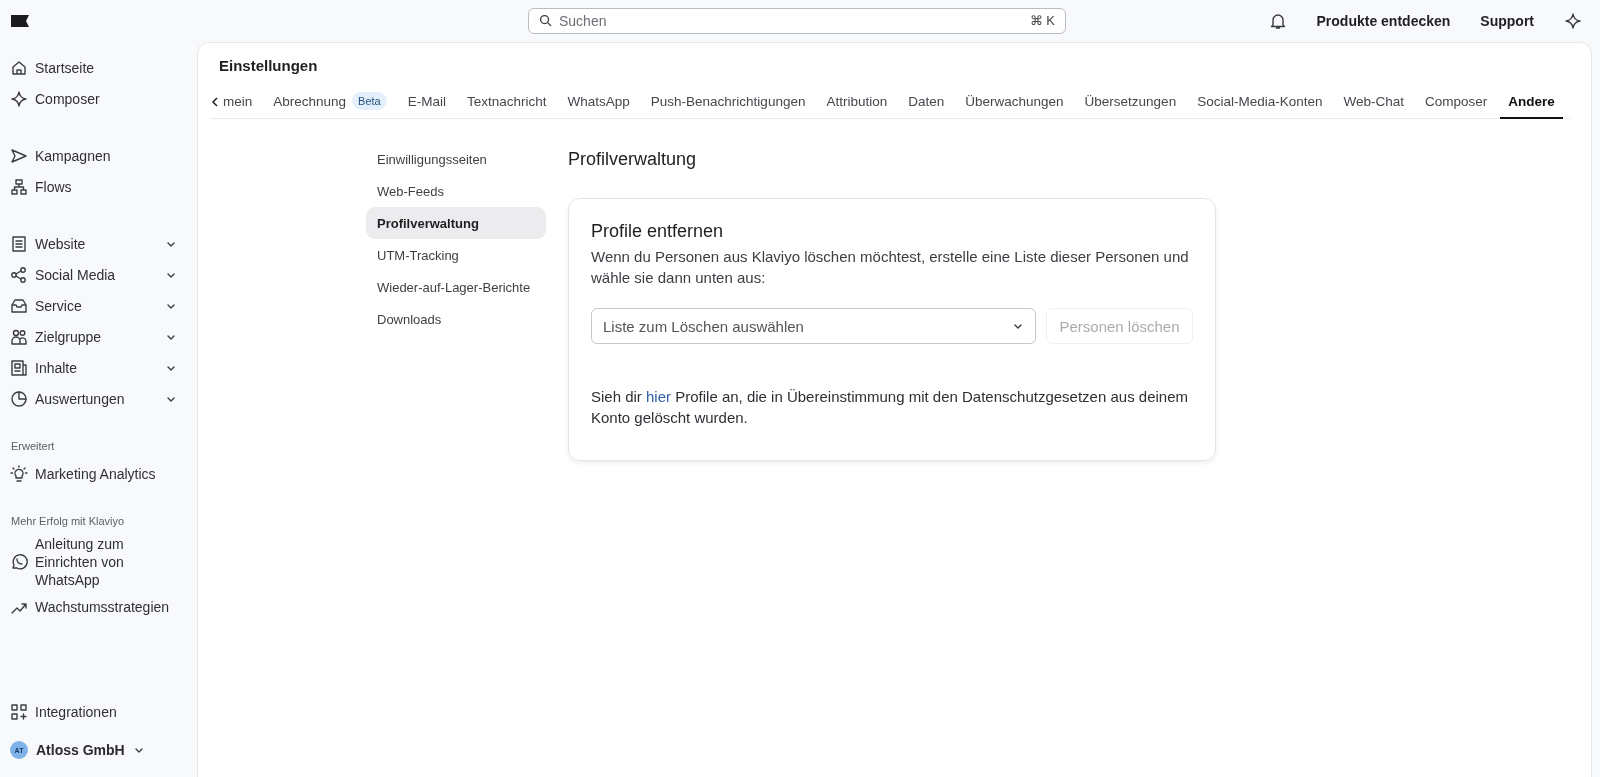  Describe the element at coordinates (80, 398) in the screenshot. I see `sidebar-label: Auswertungen` at that location.